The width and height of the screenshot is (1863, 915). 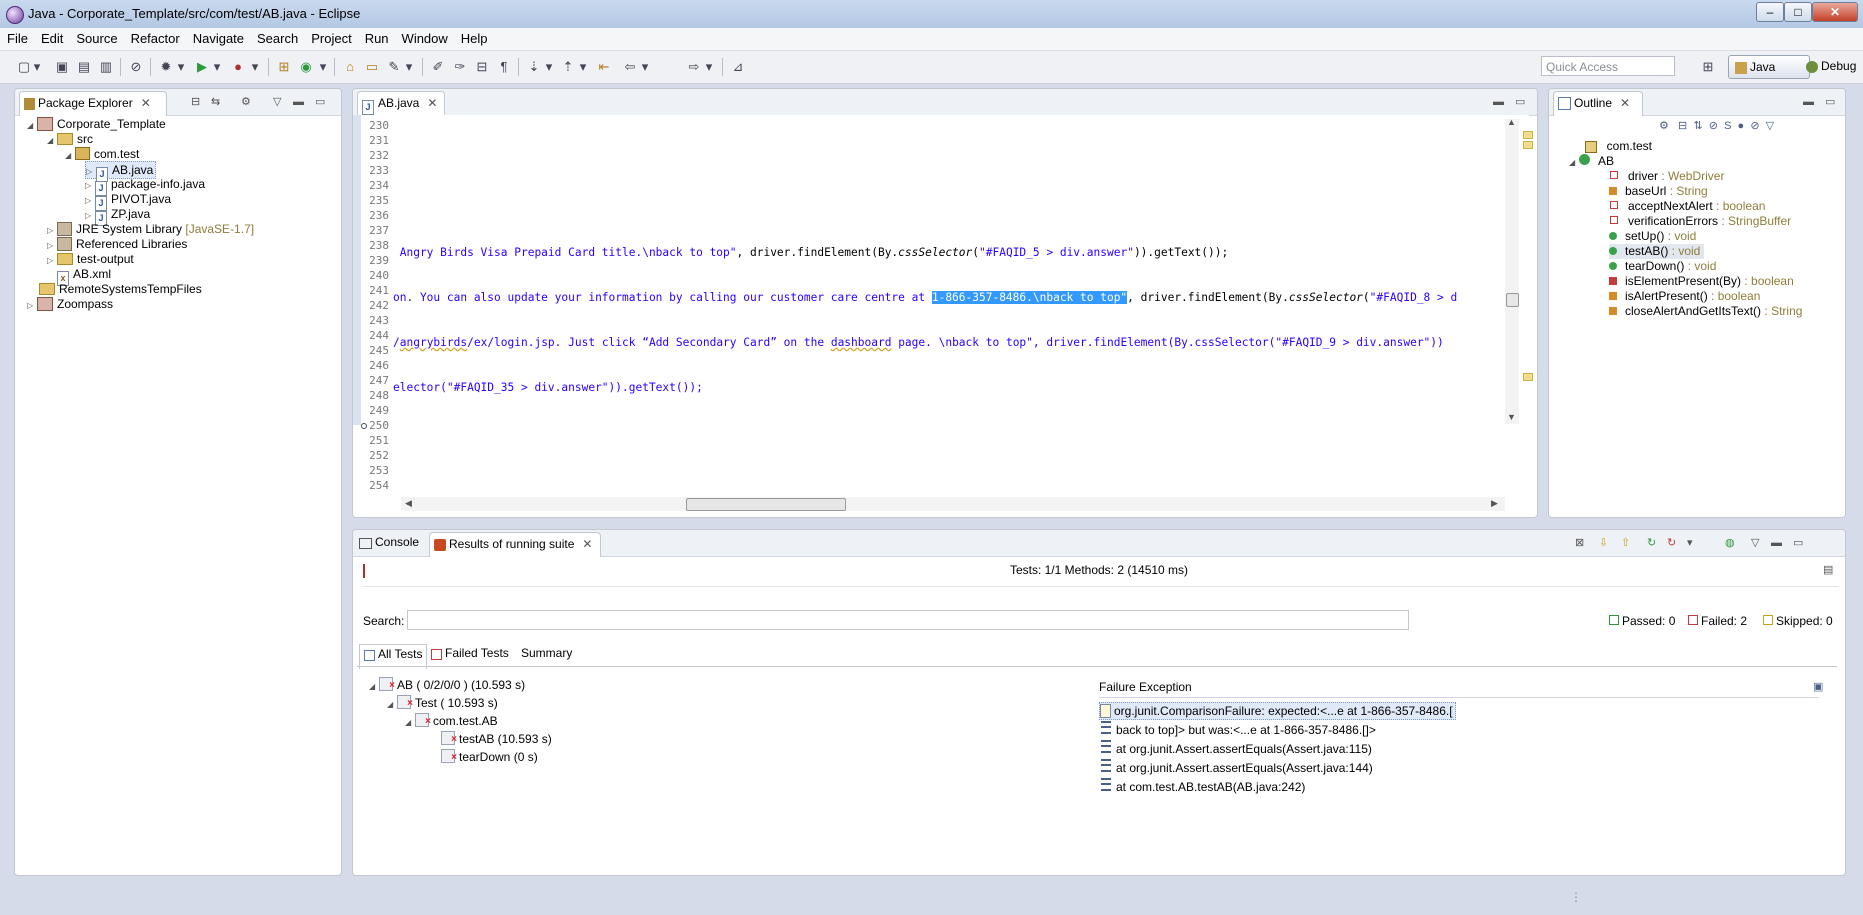 I want to click on open-perspective-icon: ⊞, so click(x=1708, y=67).